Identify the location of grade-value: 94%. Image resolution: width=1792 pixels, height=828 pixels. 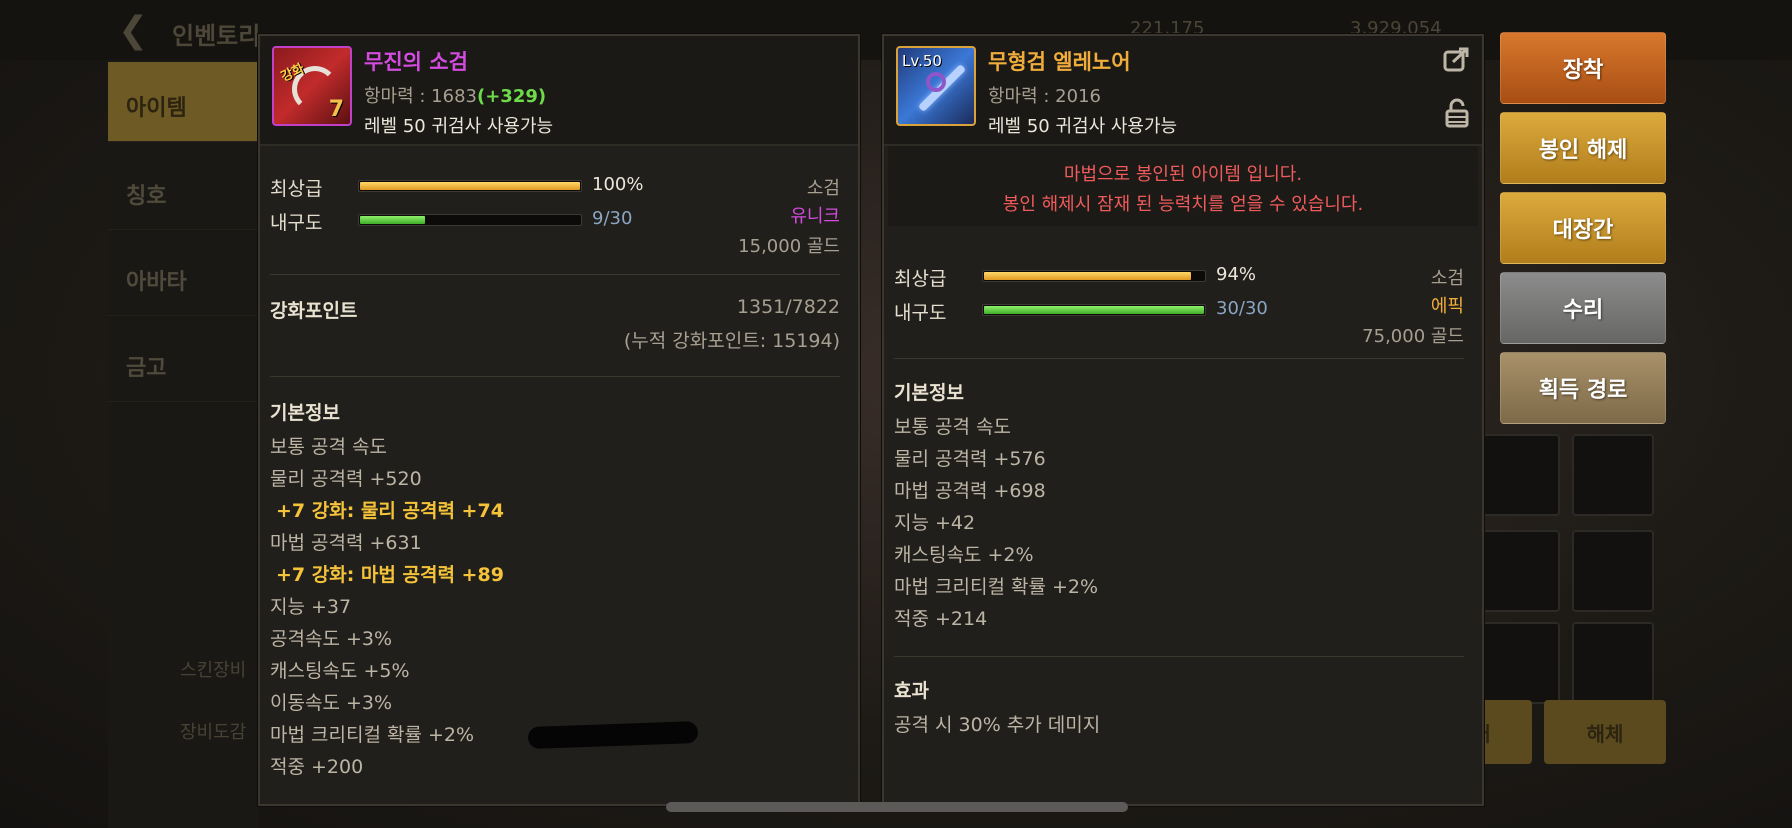
(1236, 274).